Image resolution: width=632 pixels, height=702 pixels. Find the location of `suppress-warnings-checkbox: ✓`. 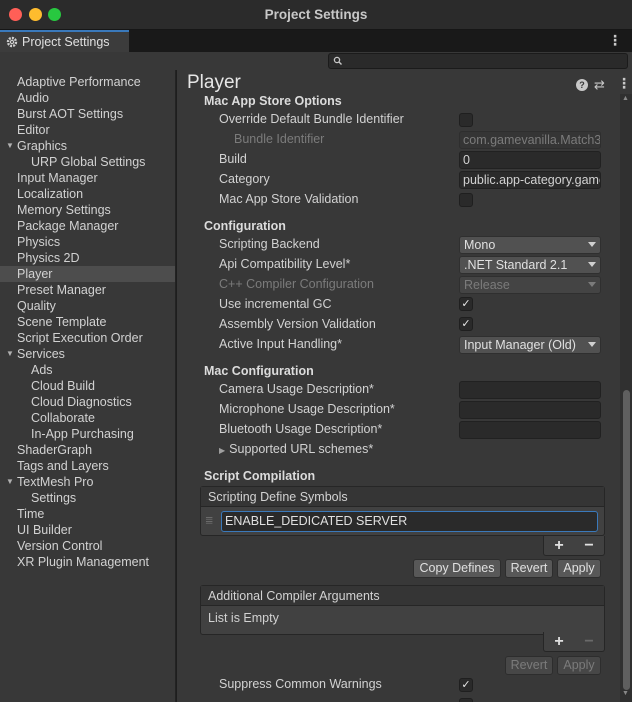

suppress-warnings-checkbox: ✓ is located at coordinates (466, 685).